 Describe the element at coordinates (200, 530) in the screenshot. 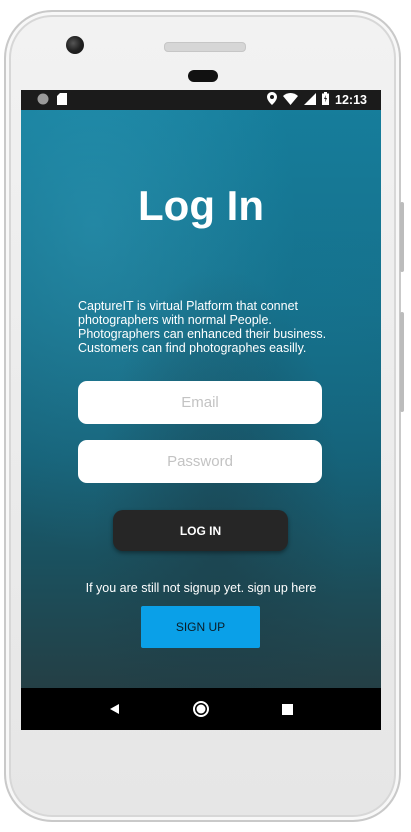

I see `login-button: LOG IN` at that location.